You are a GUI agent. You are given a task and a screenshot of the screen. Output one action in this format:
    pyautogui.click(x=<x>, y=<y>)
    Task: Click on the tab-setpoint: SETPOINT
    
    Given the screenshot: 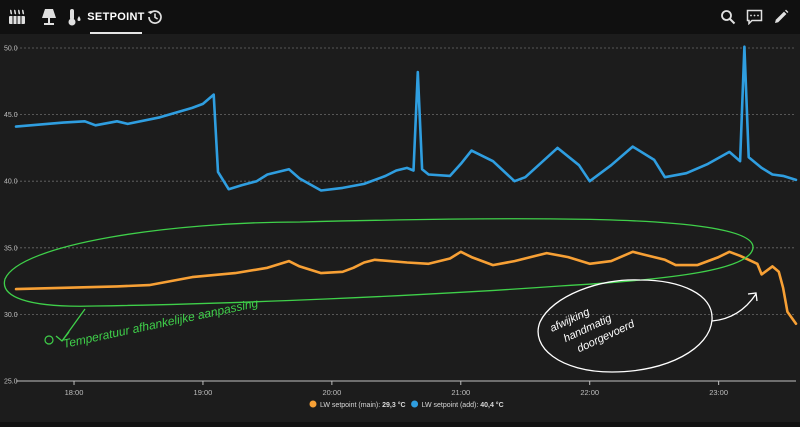 What is the action you would take?
    pyautogui.click(x=116, y=17)
    